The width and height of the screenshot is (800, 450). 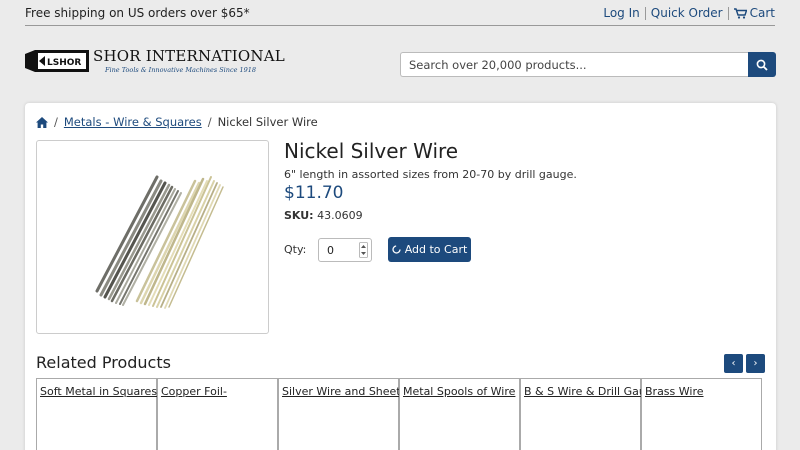 What do you see at coordinates (590, 414) in the screenshot?
I see `related-product-card: B & S Wire & Drill Gauge` at bounding box center [590, 414].